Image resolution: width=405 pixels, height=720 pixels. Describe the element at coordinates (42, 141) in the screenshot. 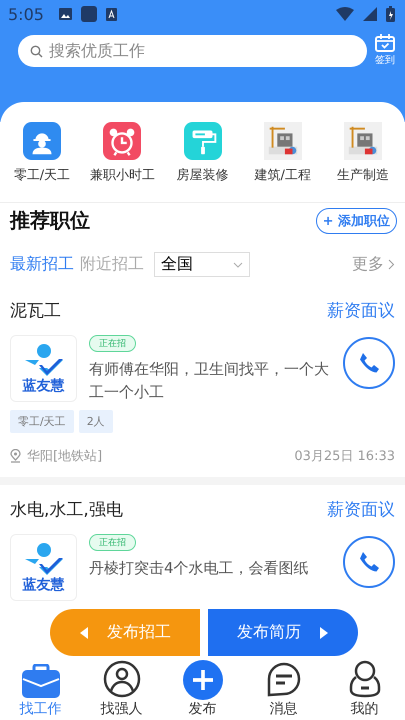

I see `worker-icon` at that location.